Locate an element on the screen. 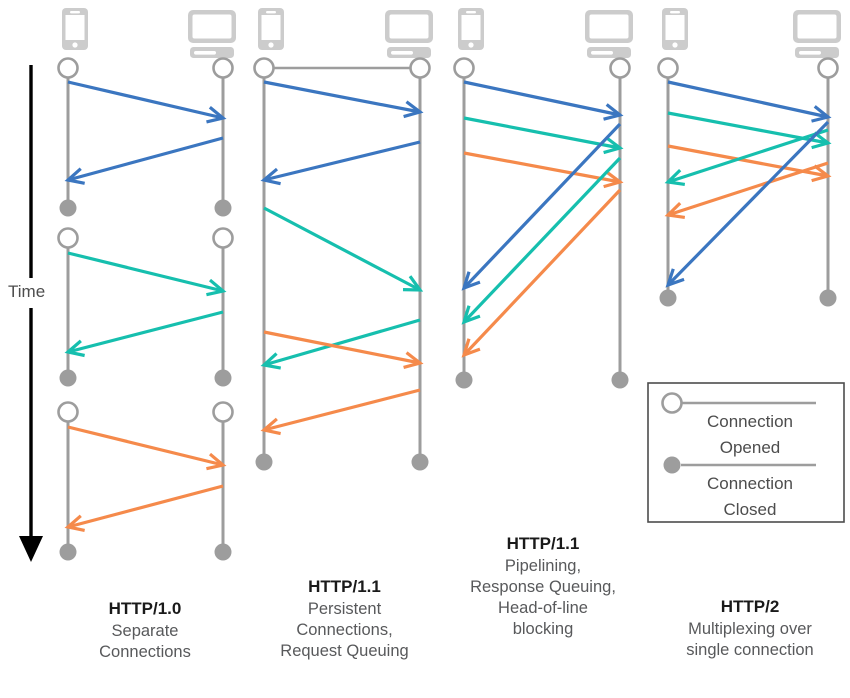  legend-label: Closed is located at coordinates (750, 509).